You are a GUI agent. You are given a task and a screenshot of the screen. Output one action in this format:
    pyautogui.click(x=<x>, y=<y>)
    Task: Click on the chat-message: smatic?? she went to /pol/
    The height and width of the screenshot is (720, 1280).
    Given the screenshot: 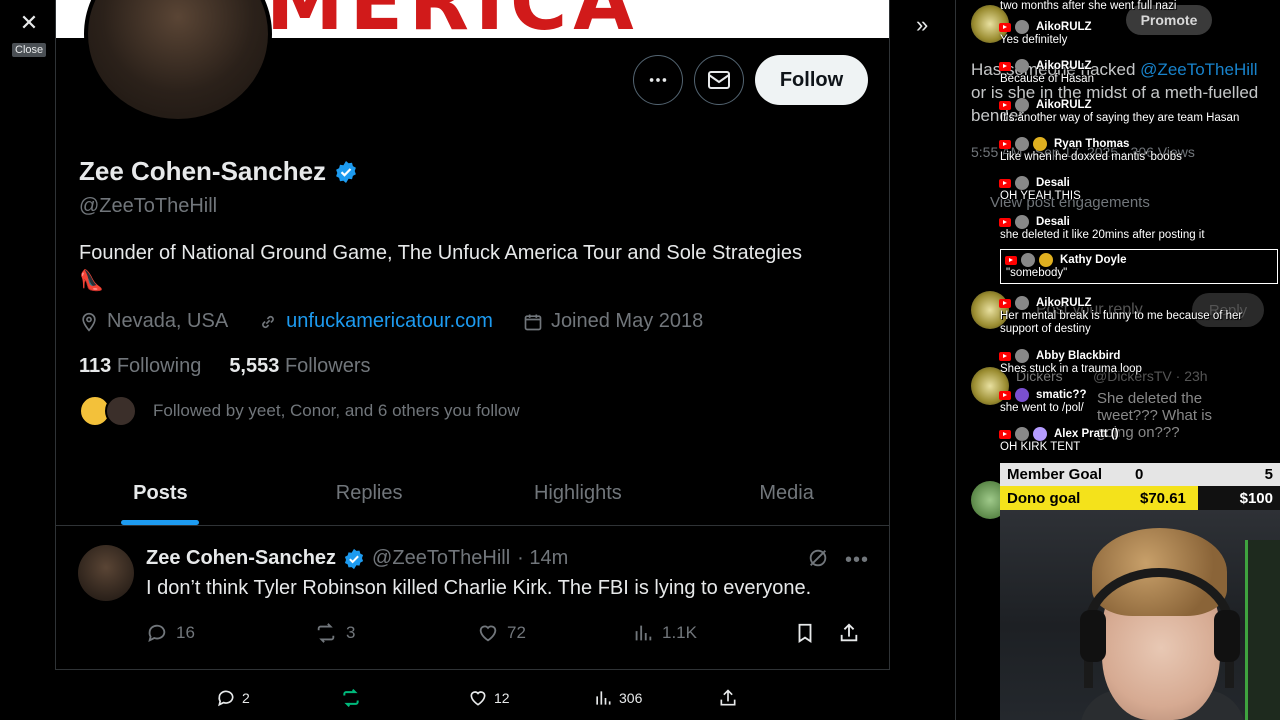 What is the action you would take?
    pyautogui.click(x=1137, y=401)
    